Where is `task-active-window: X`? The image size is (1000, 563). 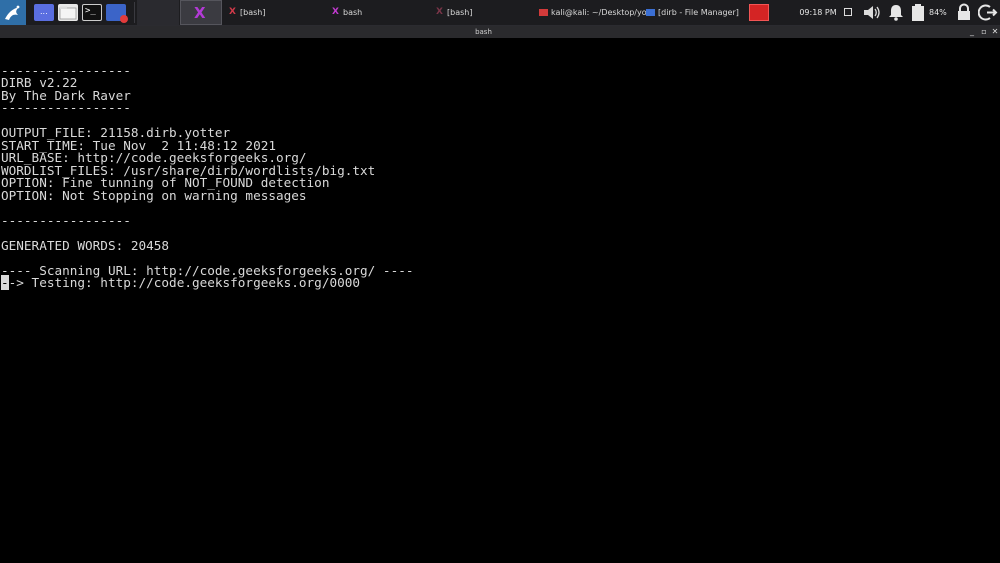 task-active-window: X is located at coordinates (201, 12).